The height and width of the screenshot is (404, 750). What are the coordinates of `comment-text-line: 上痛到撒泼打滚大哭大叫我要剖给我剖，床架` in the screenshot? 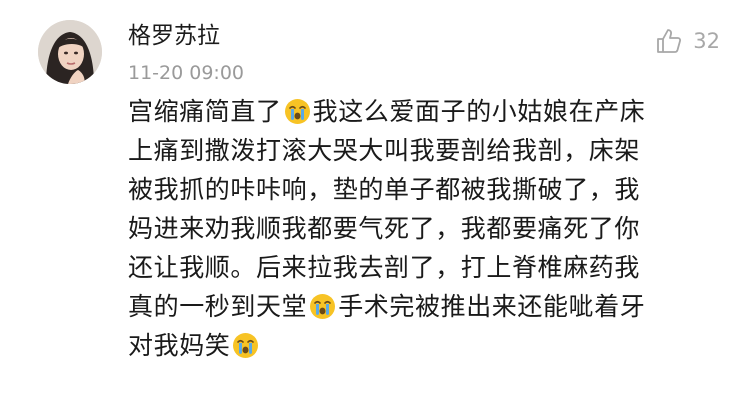 It's located at (423, 150).